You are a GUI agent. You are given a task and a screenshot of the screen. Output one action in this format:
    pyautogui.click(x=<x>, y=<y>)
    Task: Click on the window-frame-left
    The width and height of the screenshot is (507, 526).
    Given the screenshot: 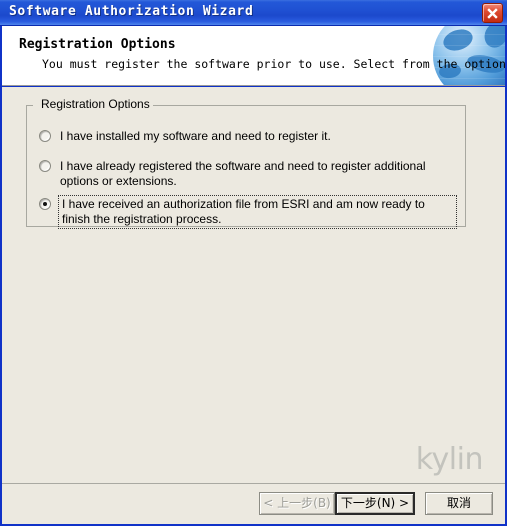 What is the action you would take?
    pyautogui.click(x=1, y=276)
    